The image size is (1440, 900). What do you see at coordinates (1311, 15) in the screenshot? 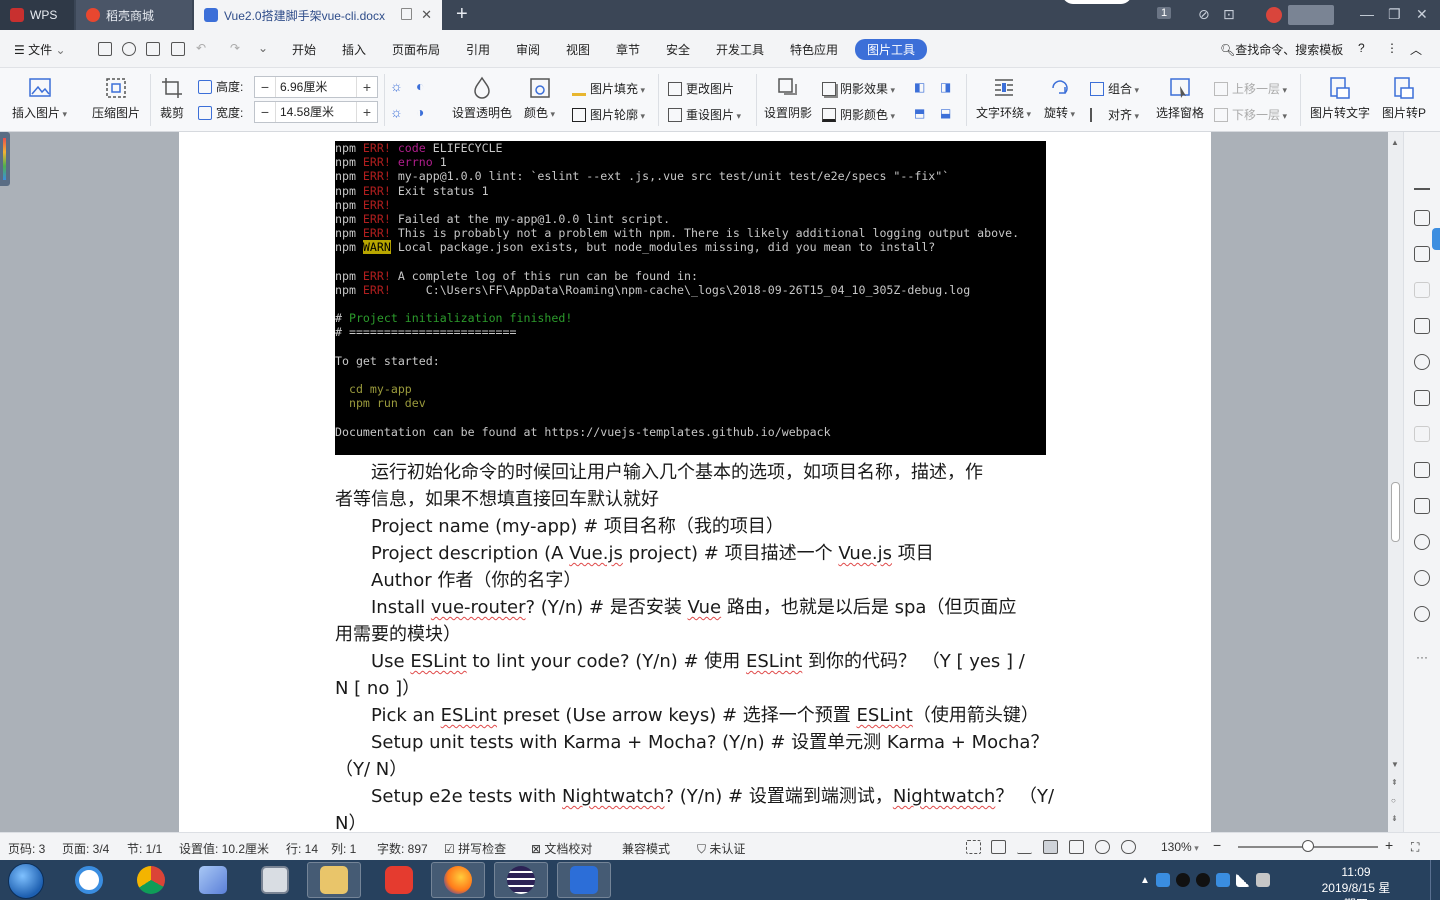
I see `input-method-icon` at bounding box center [1311, 15].